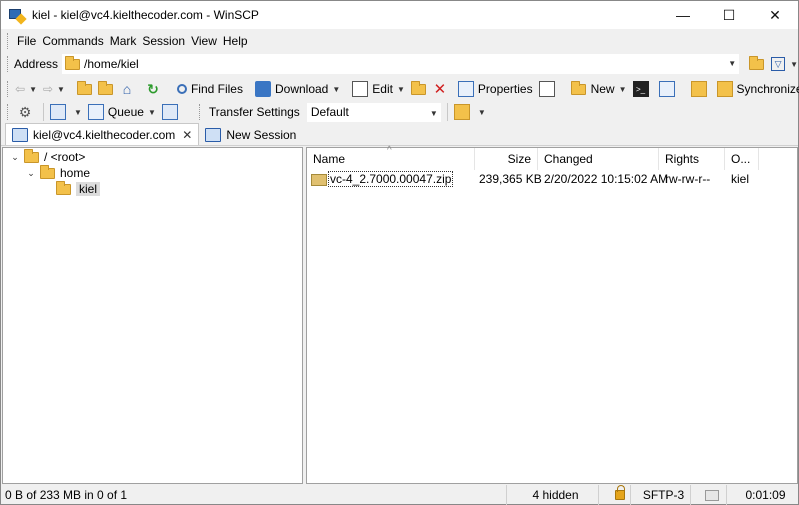 The height and width of the screenshot is (505, 799). What do you see at coordinates (552, 495) in the screenshot?
I see `hidden-files-status: 4 hidden` at bounding box center [552, 495].